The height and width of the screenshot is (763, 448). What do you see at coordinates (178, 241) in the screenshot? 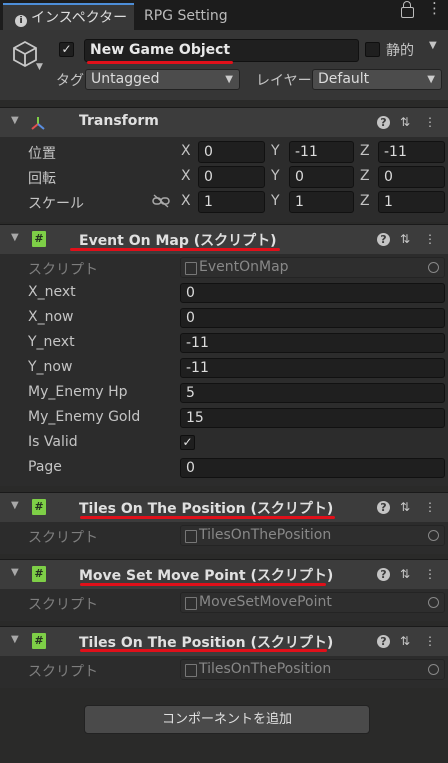
I see `event-on-map-title: Event On Map (スクリプト)` at bounding box center [178, 241].